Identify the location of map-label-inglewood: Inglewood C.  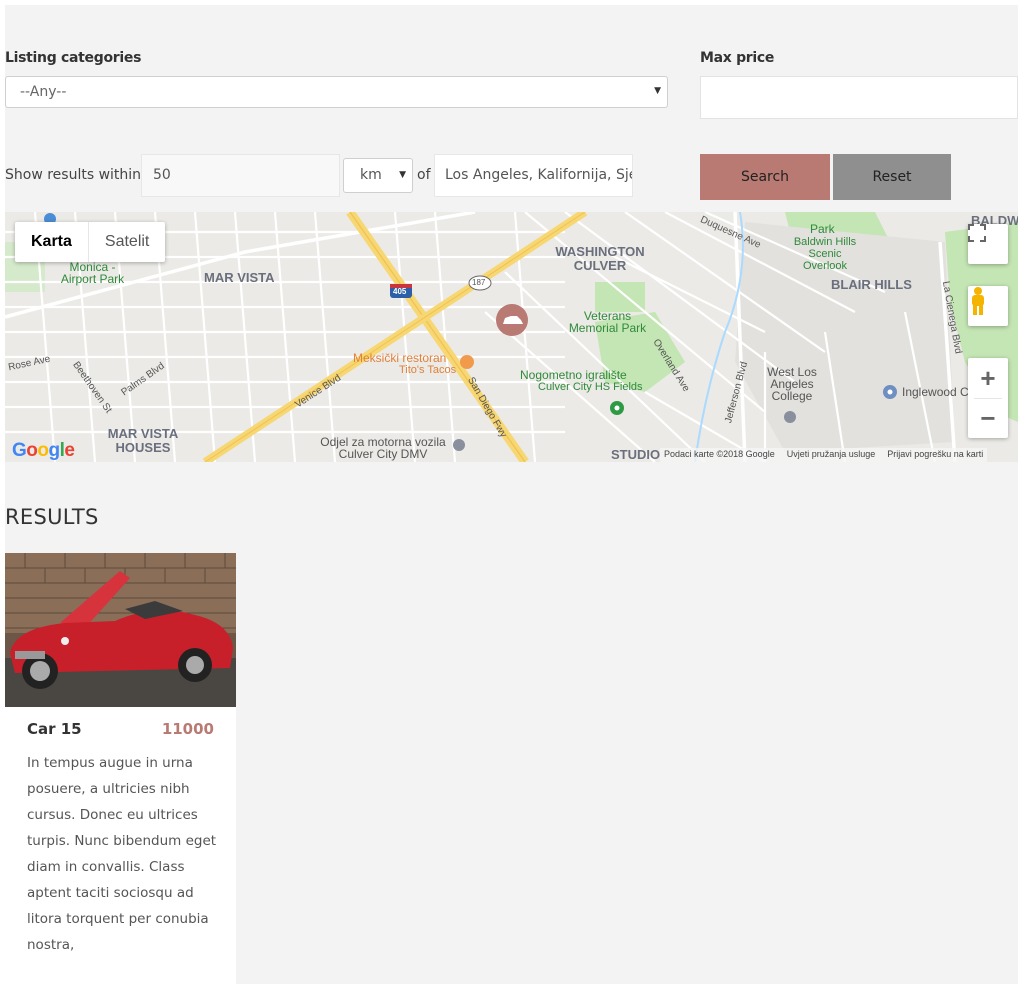
(935, 392).